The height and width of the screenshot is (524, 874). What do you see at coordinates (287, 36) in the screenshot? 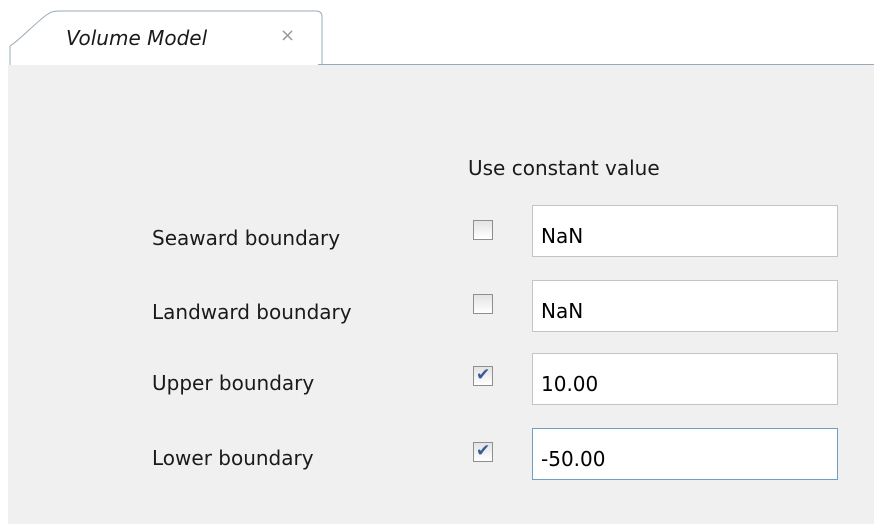
I see `close-icon: ×` at bounding box center [287, 36].